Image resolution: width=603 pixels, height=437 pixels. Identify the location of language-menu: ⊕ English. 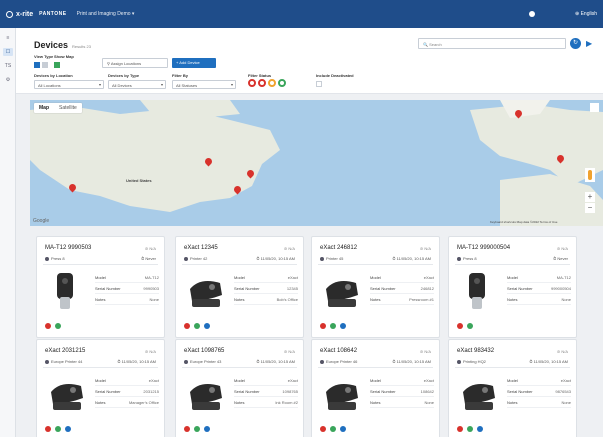
(586, 14).